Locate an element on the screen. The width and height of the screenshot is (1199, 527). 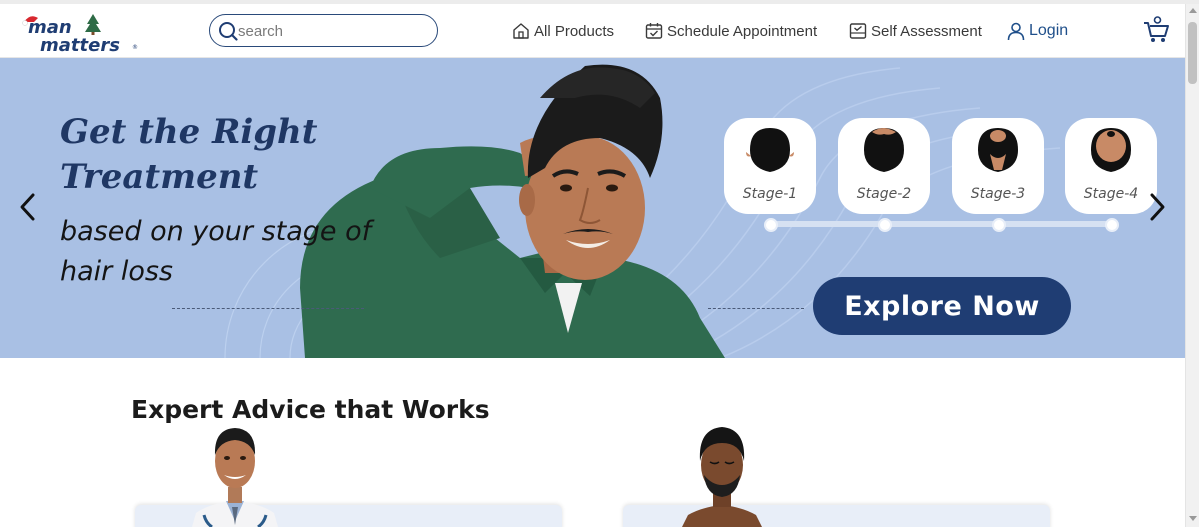
patient-photo is located at coordinates (722, 477).